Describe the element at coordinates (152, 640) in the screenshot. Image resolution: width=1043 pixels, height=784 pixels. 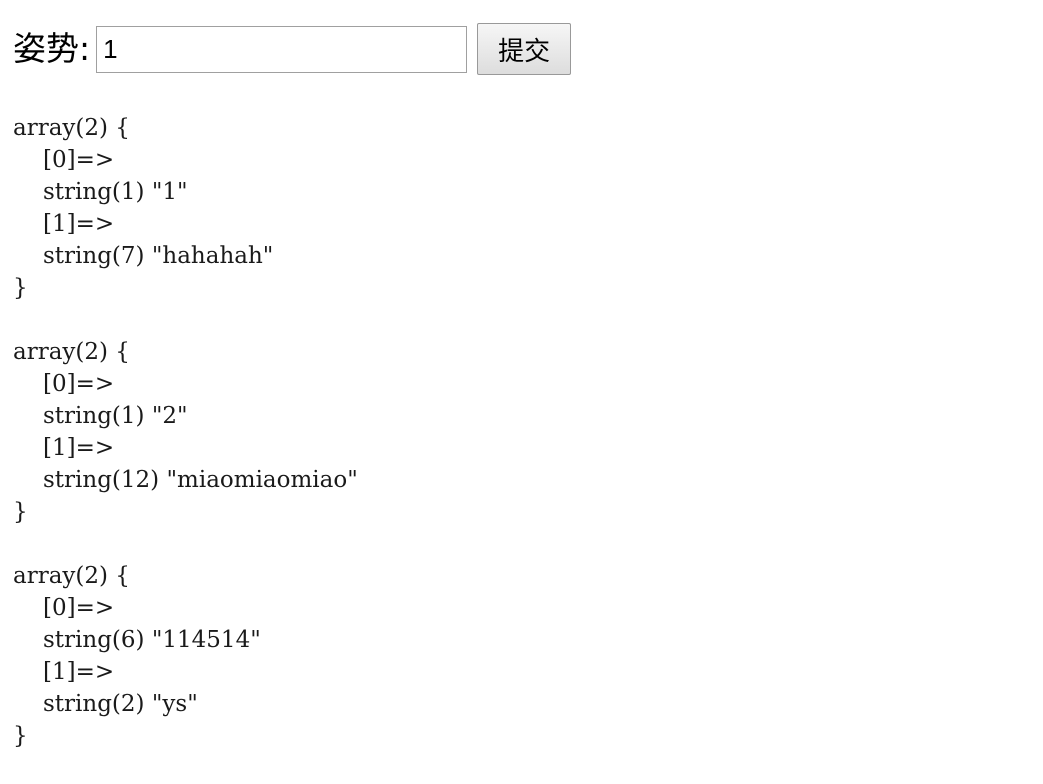
I see `array-value: string(6) "114514"` at that location.